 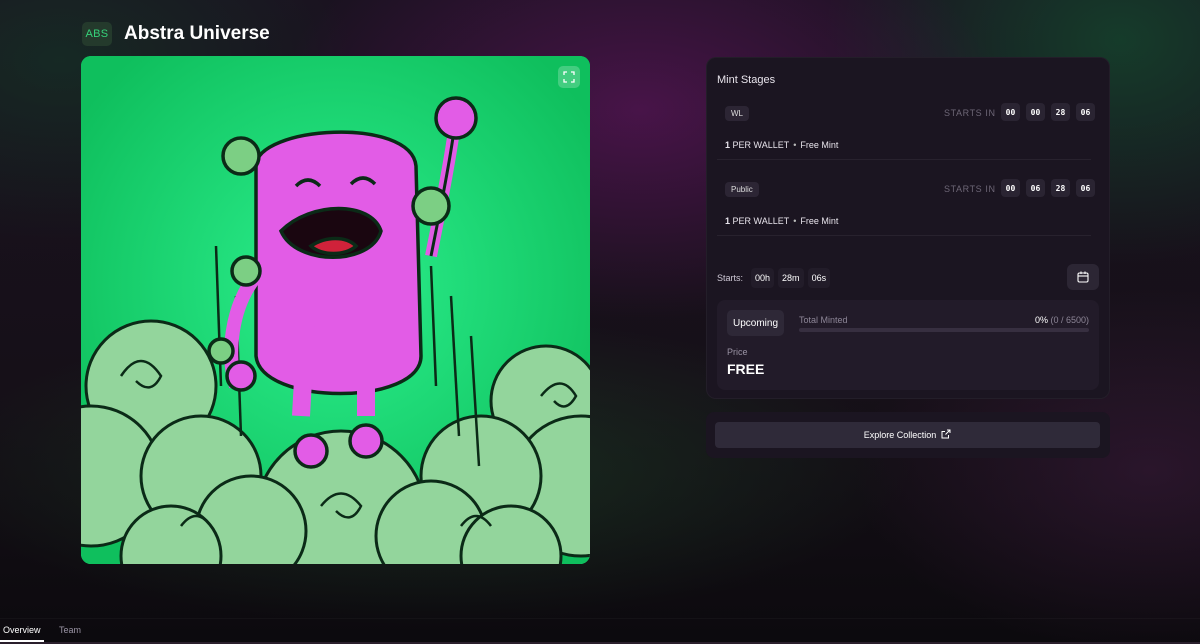 What do you see at coordinates (946, 435) in the screenshot?
I see `external-link-icon` at bounding box center [946, 435].